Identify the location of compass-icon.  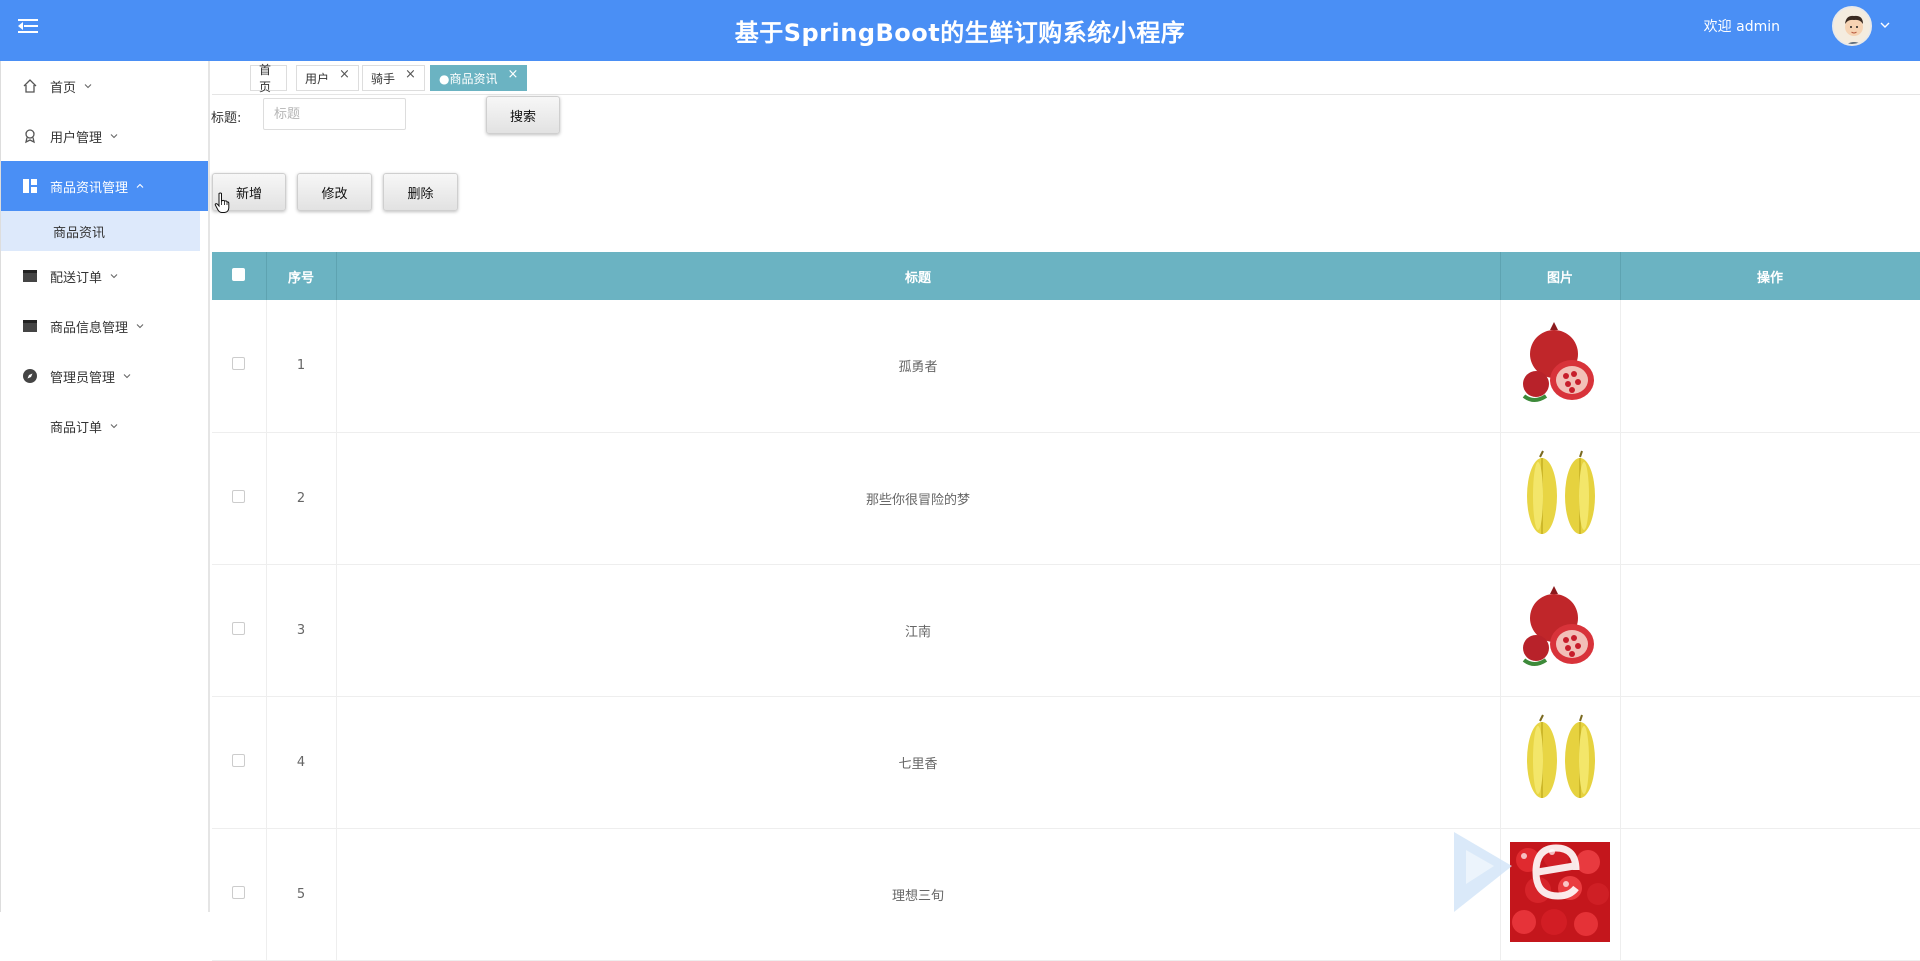
(30, 376).